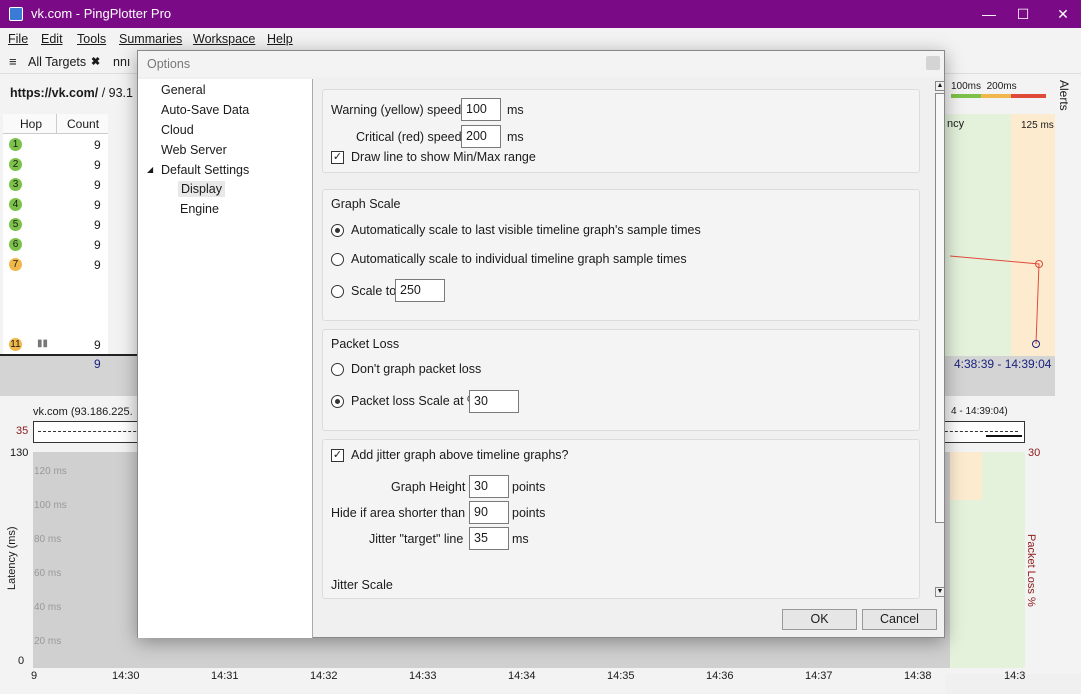  I want to click on tree-autosave: Auto-Save Data, so click(205, 110).